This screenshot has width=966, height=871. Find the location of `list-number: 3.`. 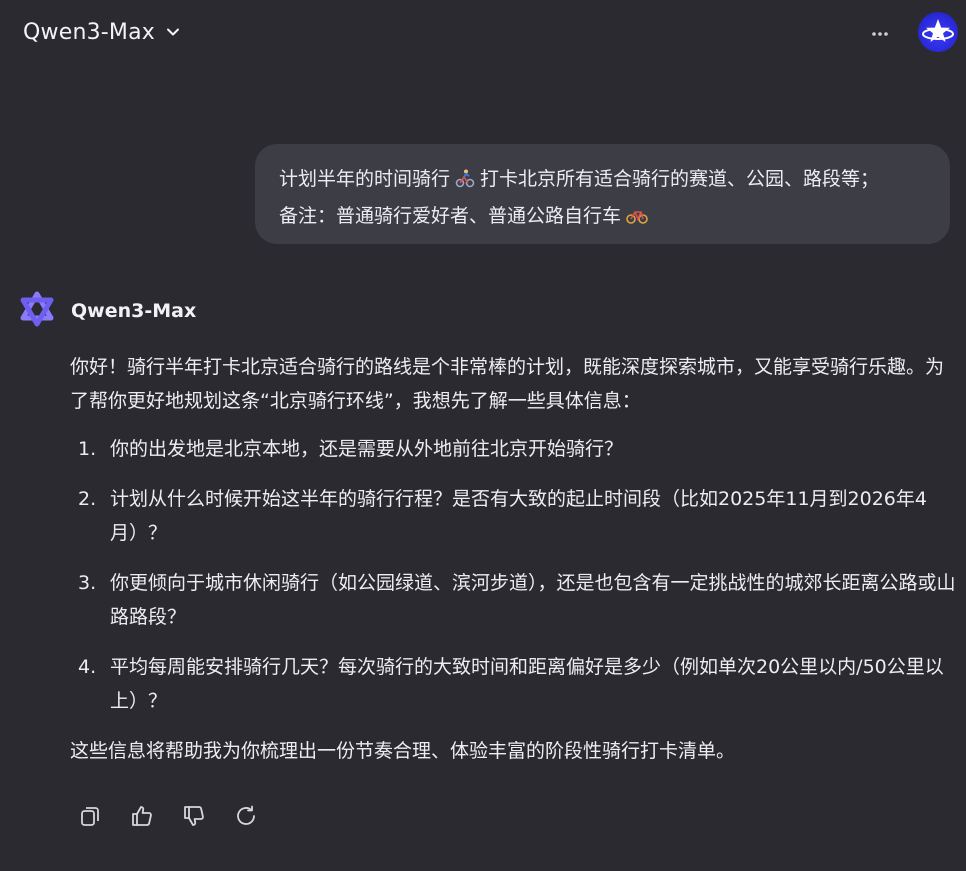

list-number: 3. is located at coordinates (87, 583).